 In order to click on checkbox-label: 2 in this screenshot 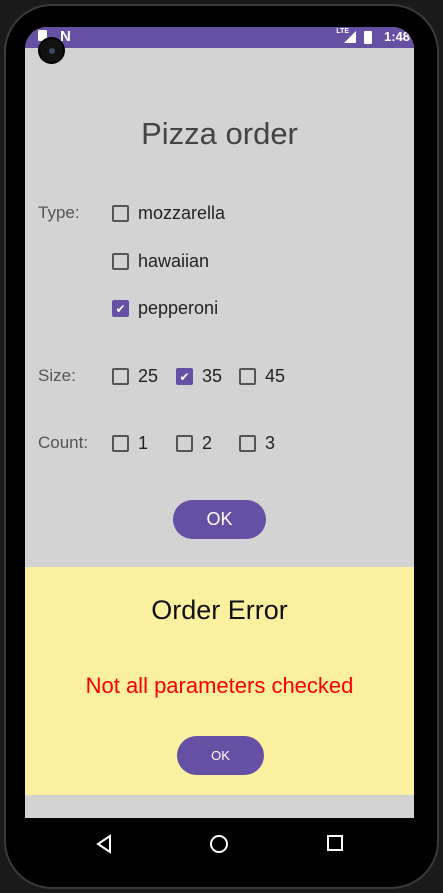, I will do `click(207, 443)`.